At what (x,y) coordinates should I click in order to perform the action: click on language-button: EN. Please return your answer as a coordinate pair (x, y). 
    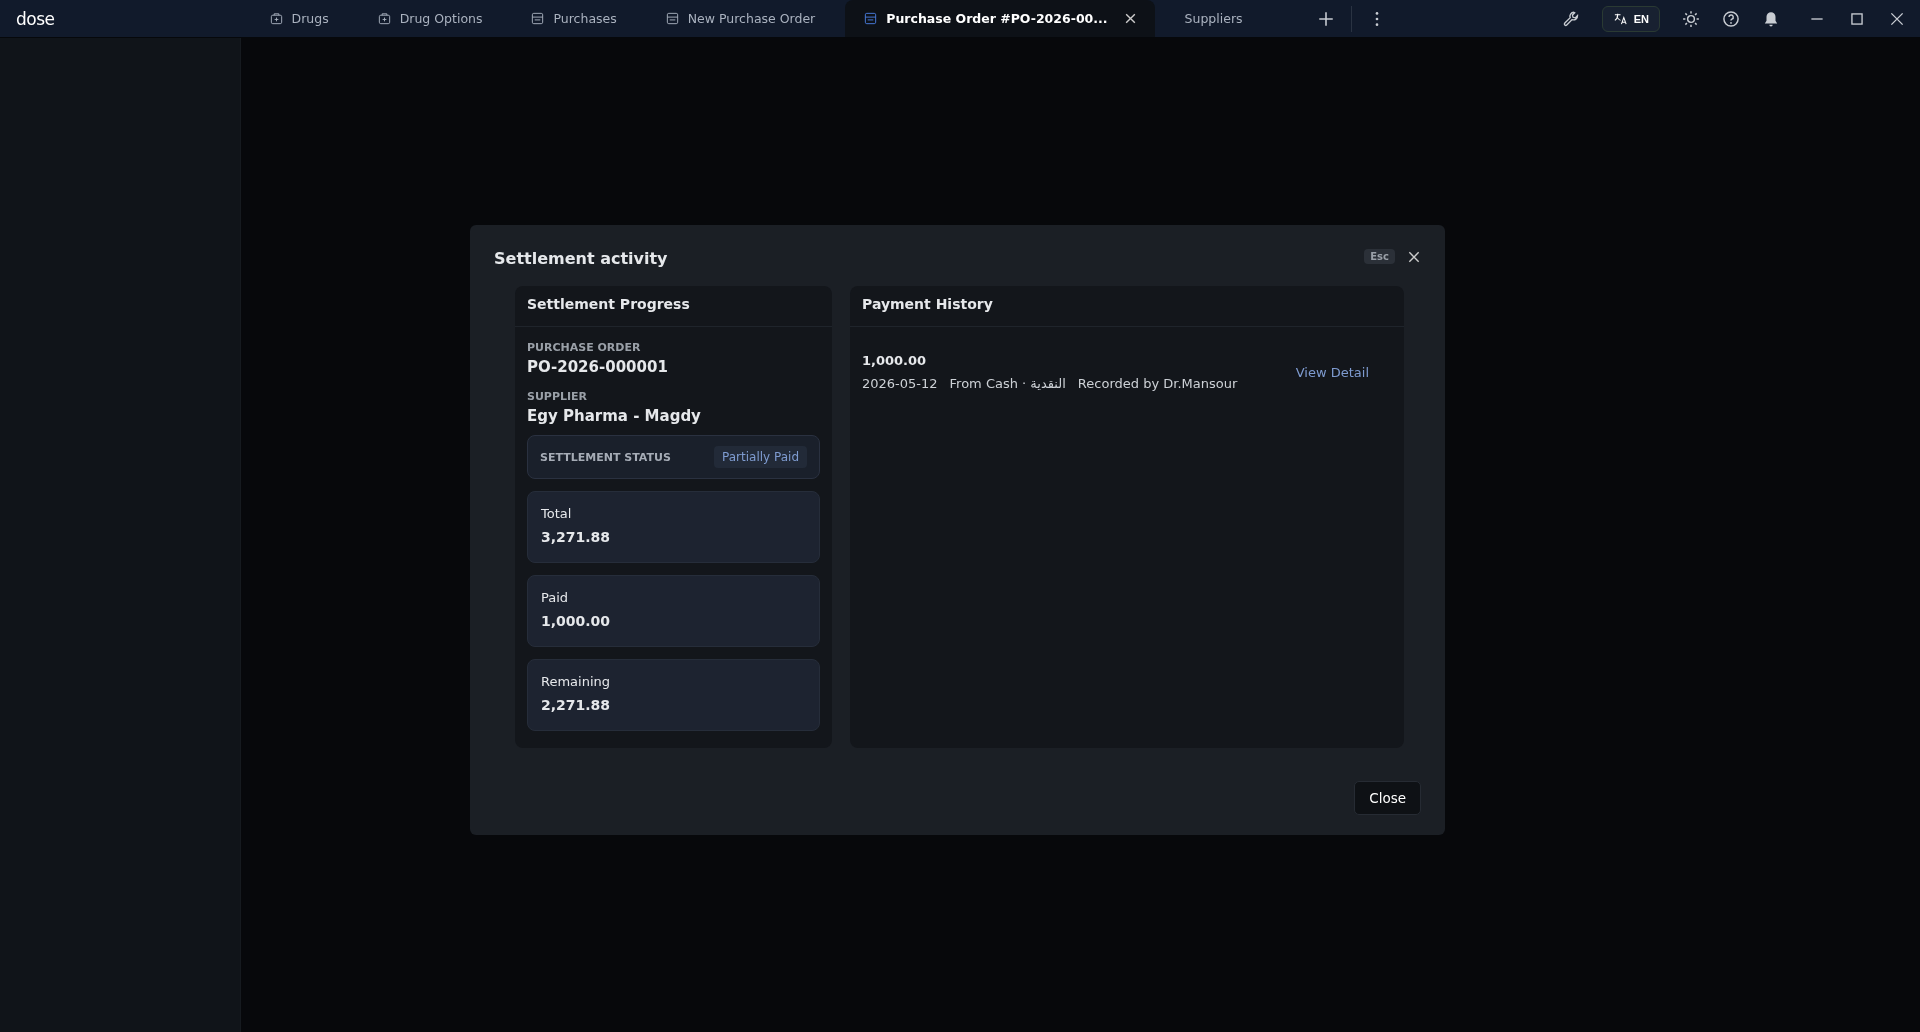
    Looking at the image, I should click on (1630, 18).